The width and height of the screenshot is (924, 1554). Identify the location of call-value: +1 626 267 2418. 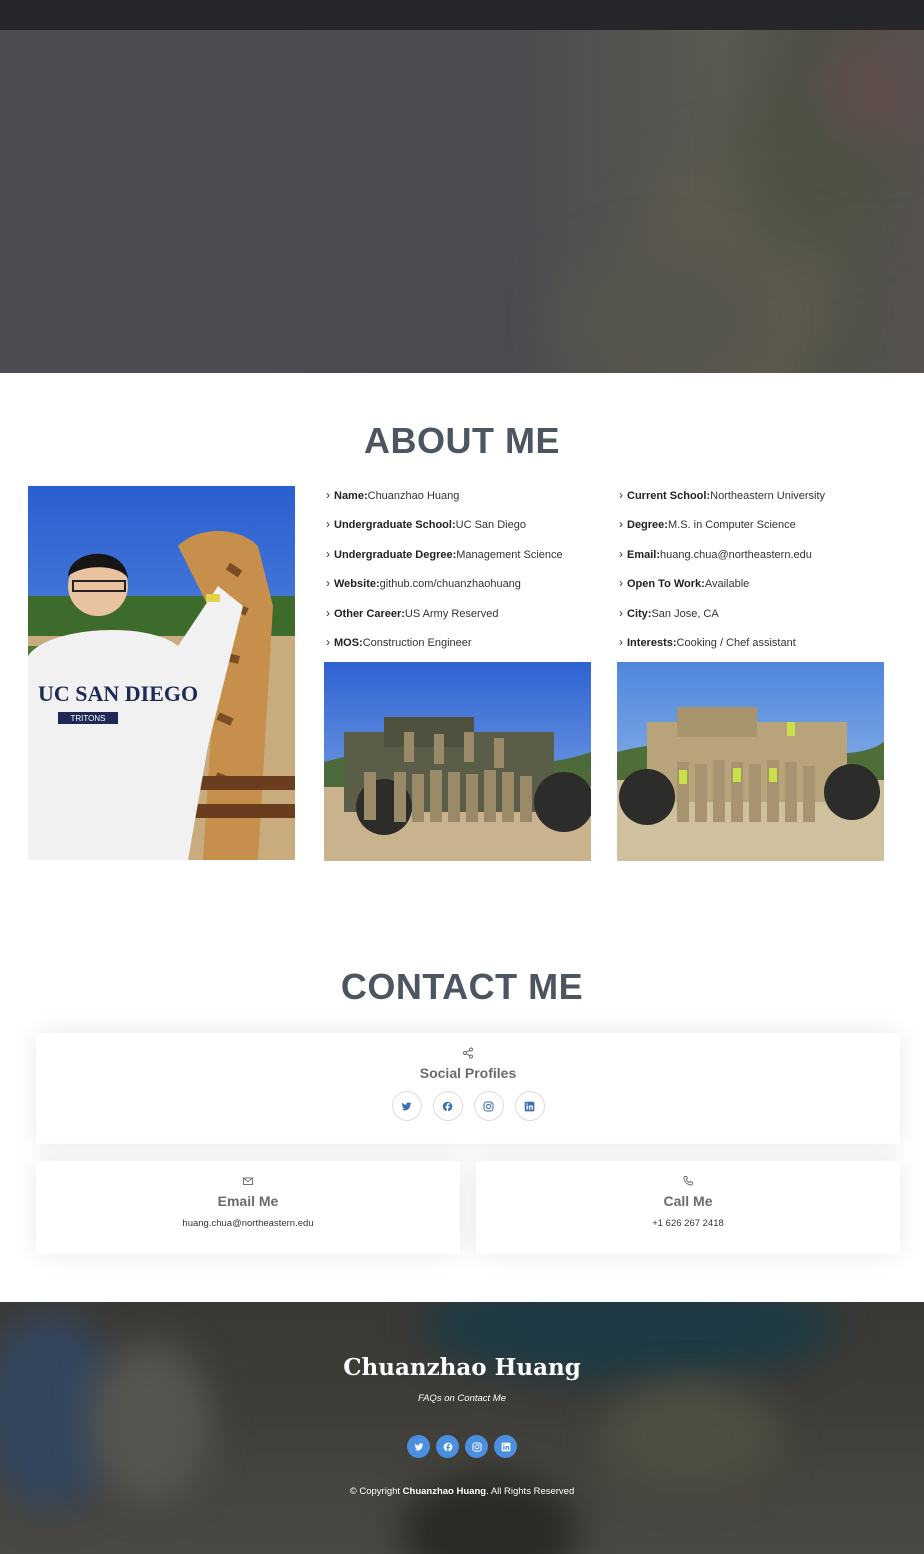
(688, 1223).